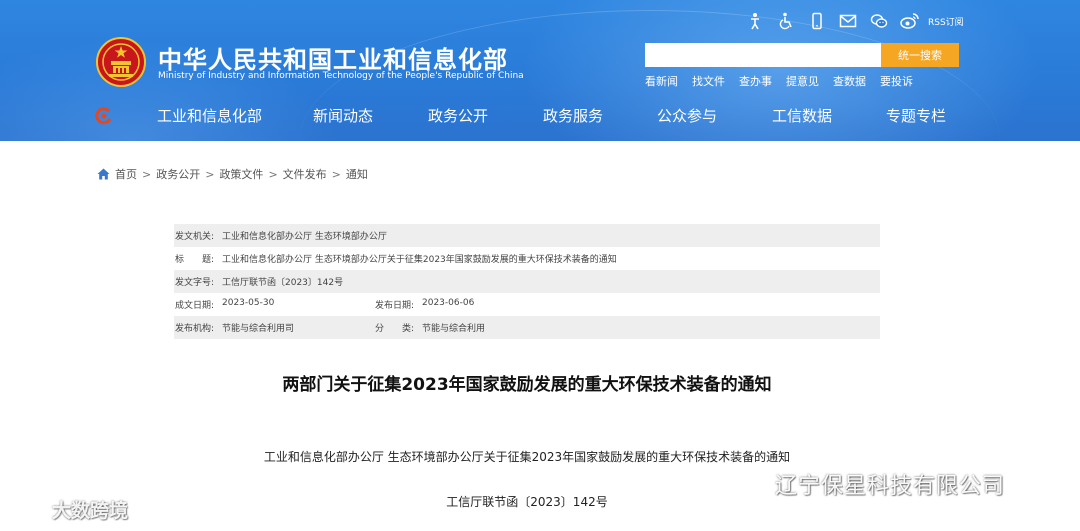  What do you see at coordinates (121, 62) in the screenshot?
I see `national-emblem-icon` at bounding box center [121, 62].